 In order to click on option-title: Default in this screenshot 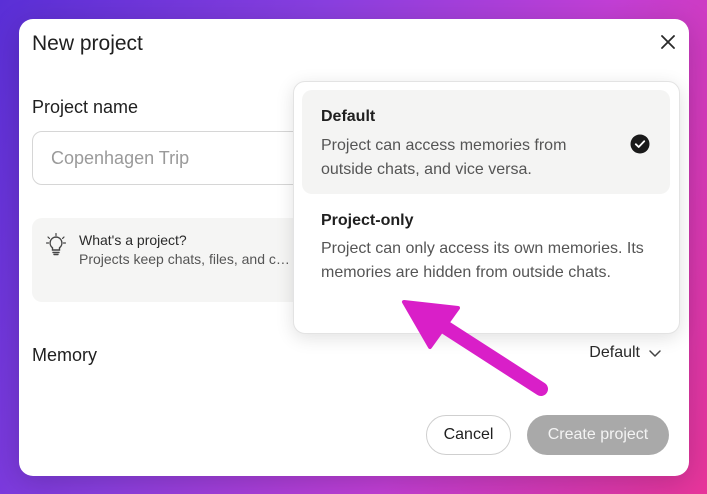, I will do `click(348, 116)`.